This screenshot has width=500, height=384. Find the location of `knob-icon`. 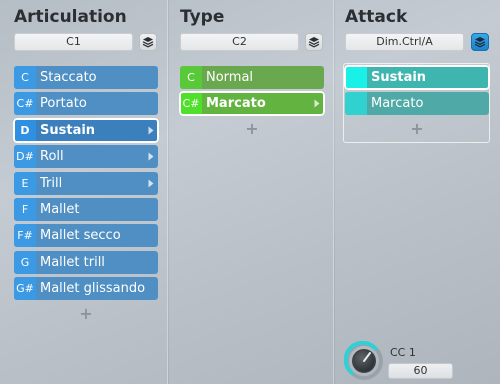

knob-icon is located at coordinates (363, 360).